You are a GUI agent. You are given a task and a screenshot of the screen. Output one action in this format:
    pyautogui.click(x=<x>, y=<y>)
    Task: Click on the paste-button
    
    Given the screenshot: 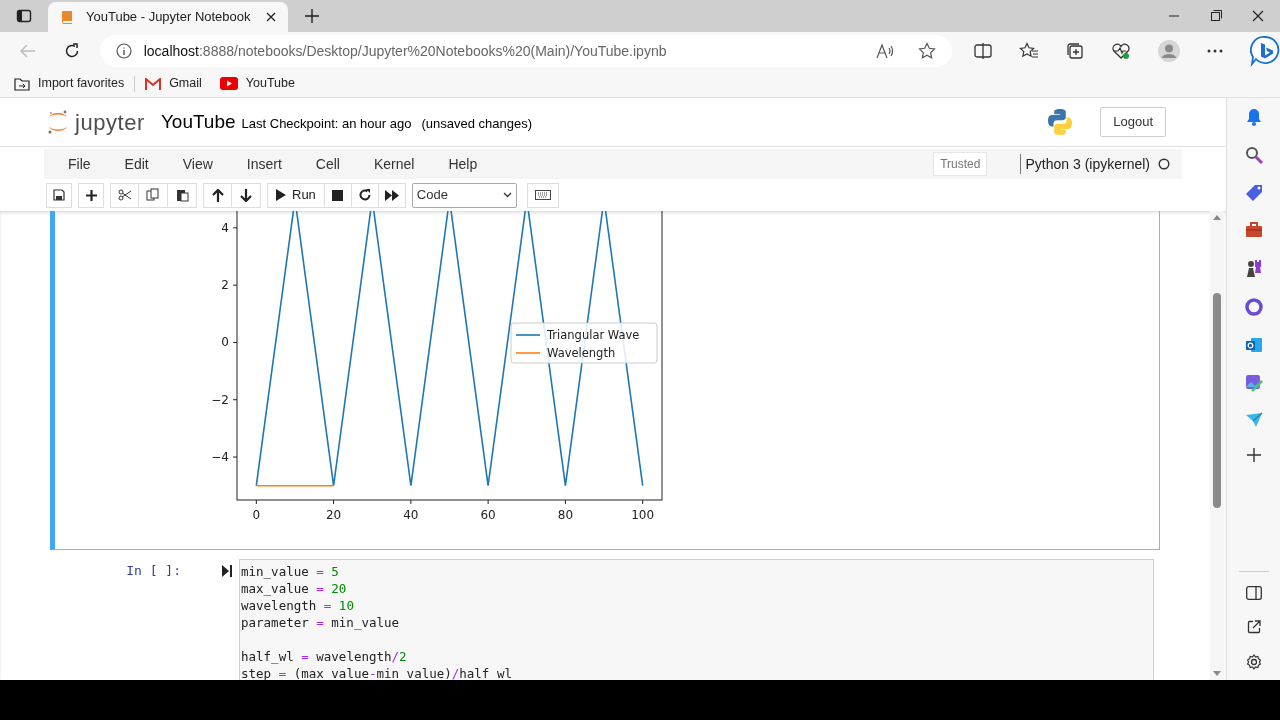 What is the action you would take?
    pyautogui.click(x=182, y=195)
    